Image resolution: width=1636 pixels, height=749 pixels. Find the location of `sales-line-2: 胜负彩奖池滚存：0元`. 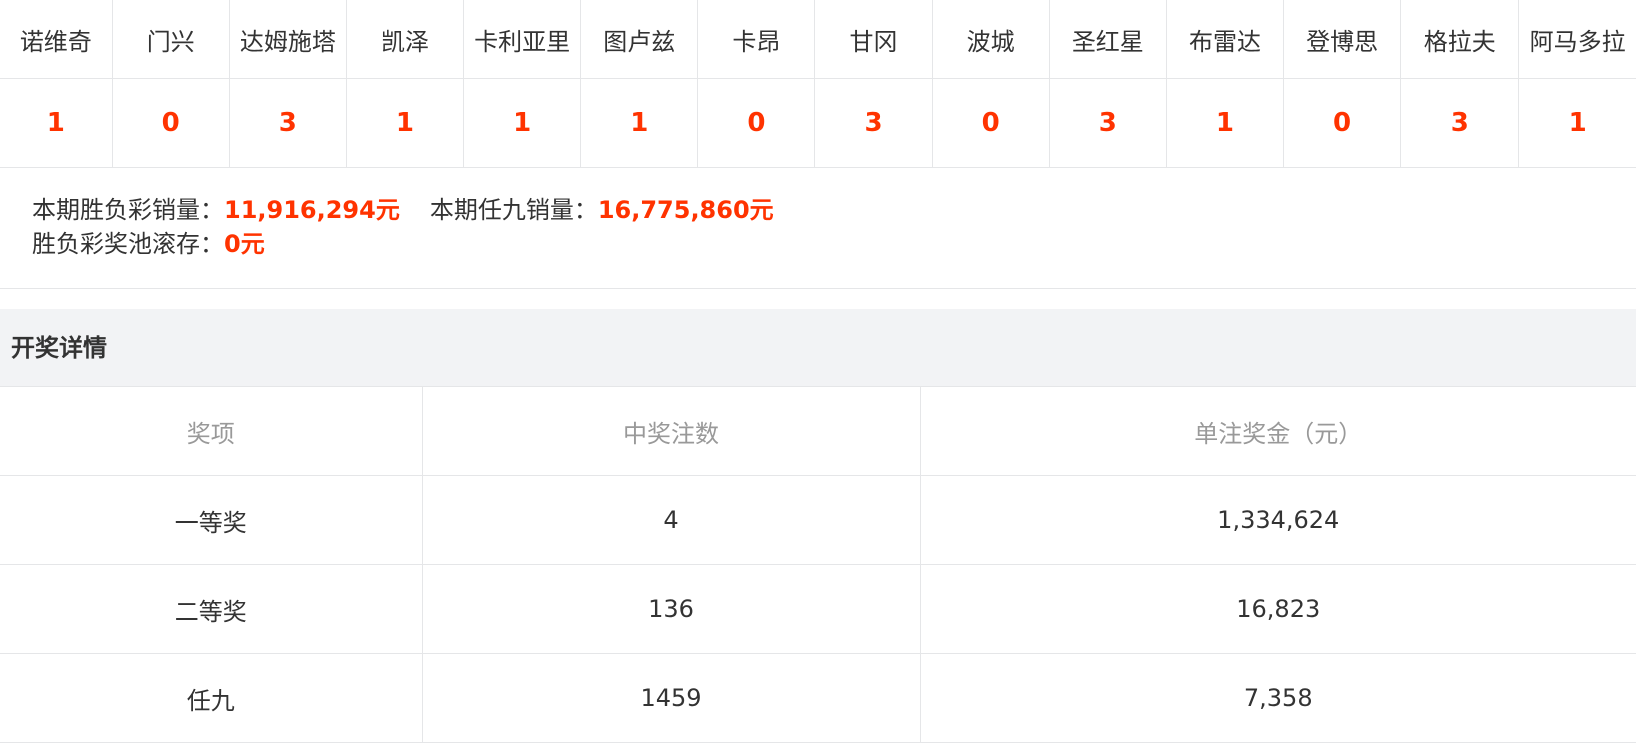

sales-line-2: 胜负彩奖池滚存：0元 is located at coordinates (834, 244).